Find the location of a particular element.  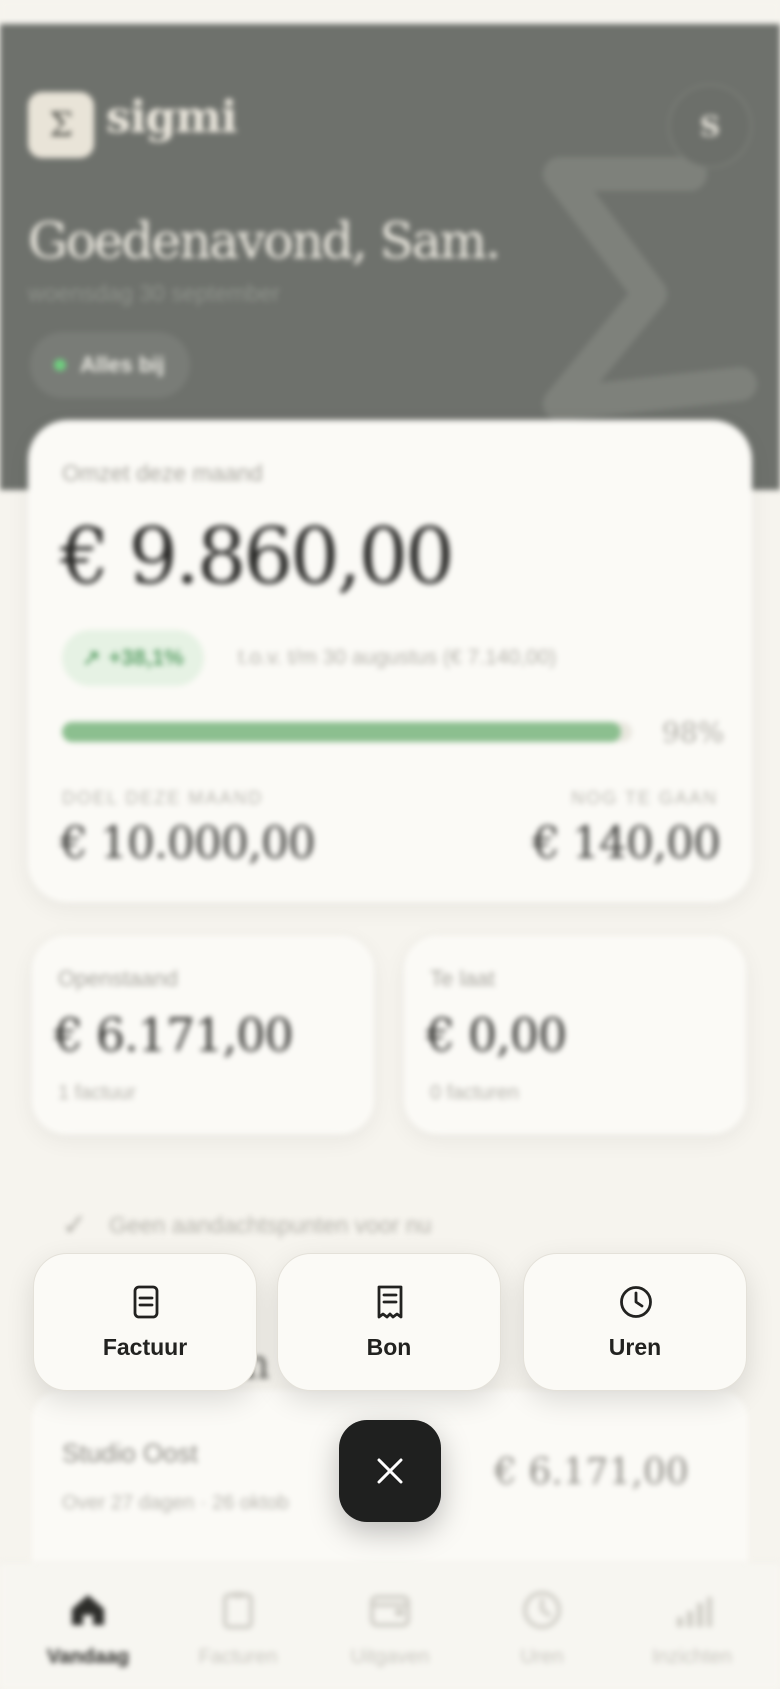

revenue-delta: +38,1% is located at coordinates (146, 657).